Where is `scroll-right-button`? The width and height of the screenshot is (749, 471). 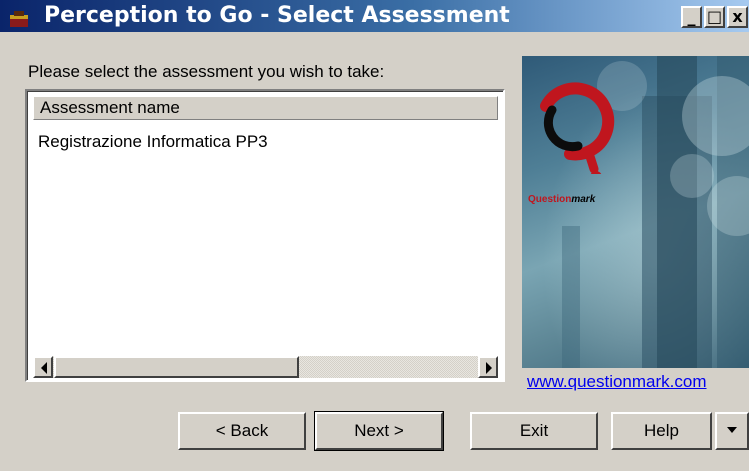
scroll-right-button is located at coordinates (488, 367).